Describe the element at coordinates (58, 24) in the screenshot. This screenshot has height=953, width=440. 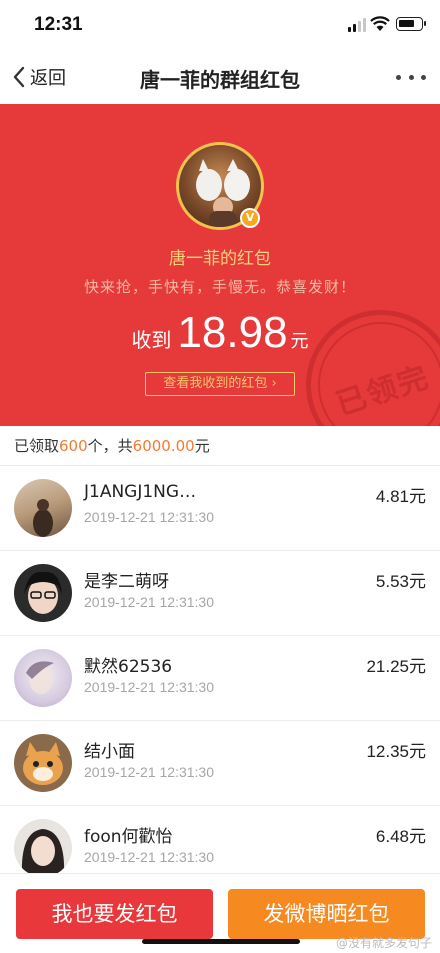
I see `status-time: 12:31` at that location.